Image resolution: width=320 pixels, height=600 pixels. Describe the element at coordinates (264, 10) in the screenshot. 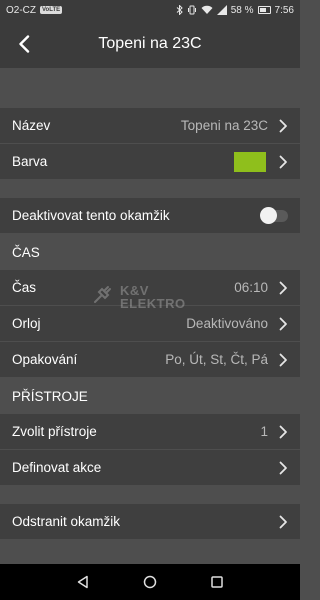

I see `battery-icon` at that location.